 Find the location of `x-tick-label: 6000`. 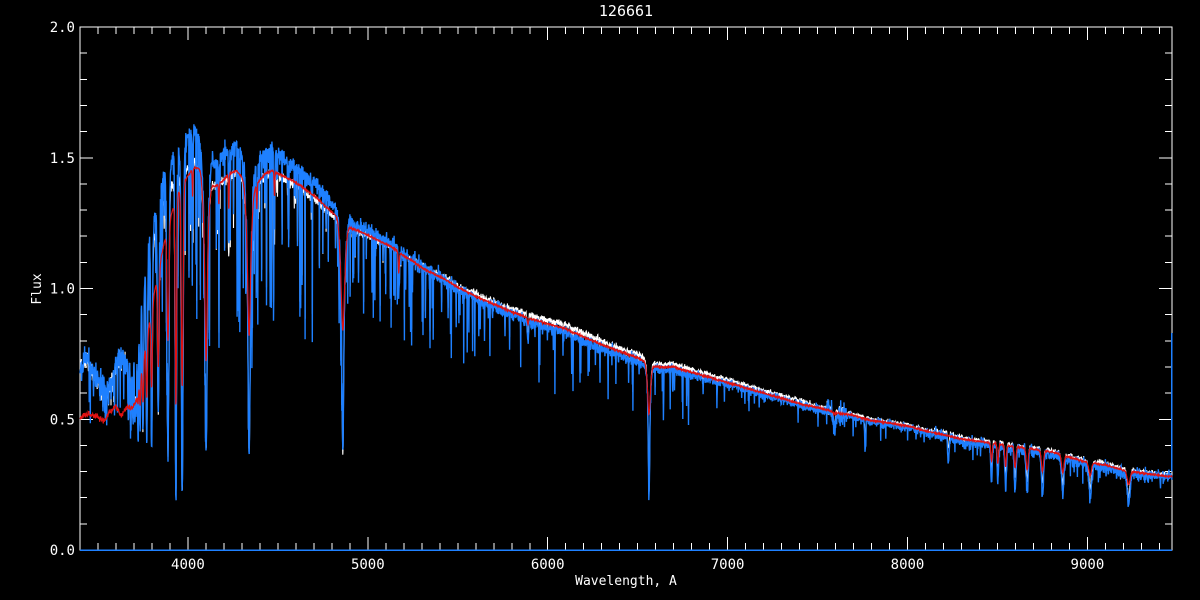

x-tick-label: 6000 is located at coordinates (548, 565).